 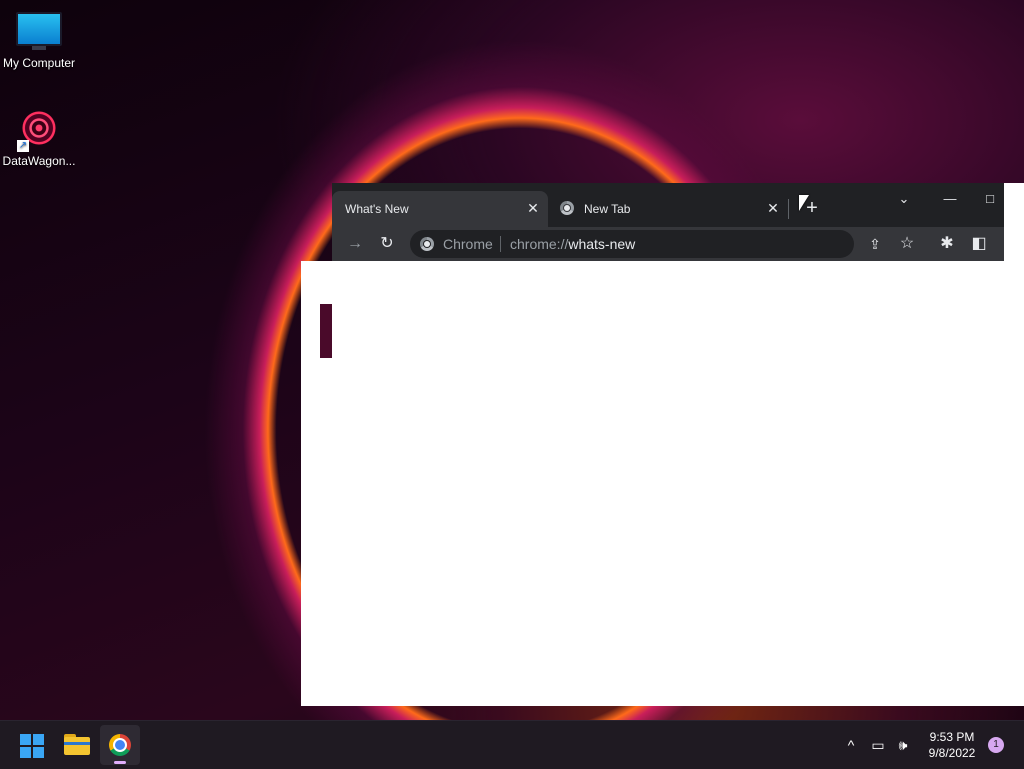 I want to click on network-icon: ▭, so click(x=878, y=745).